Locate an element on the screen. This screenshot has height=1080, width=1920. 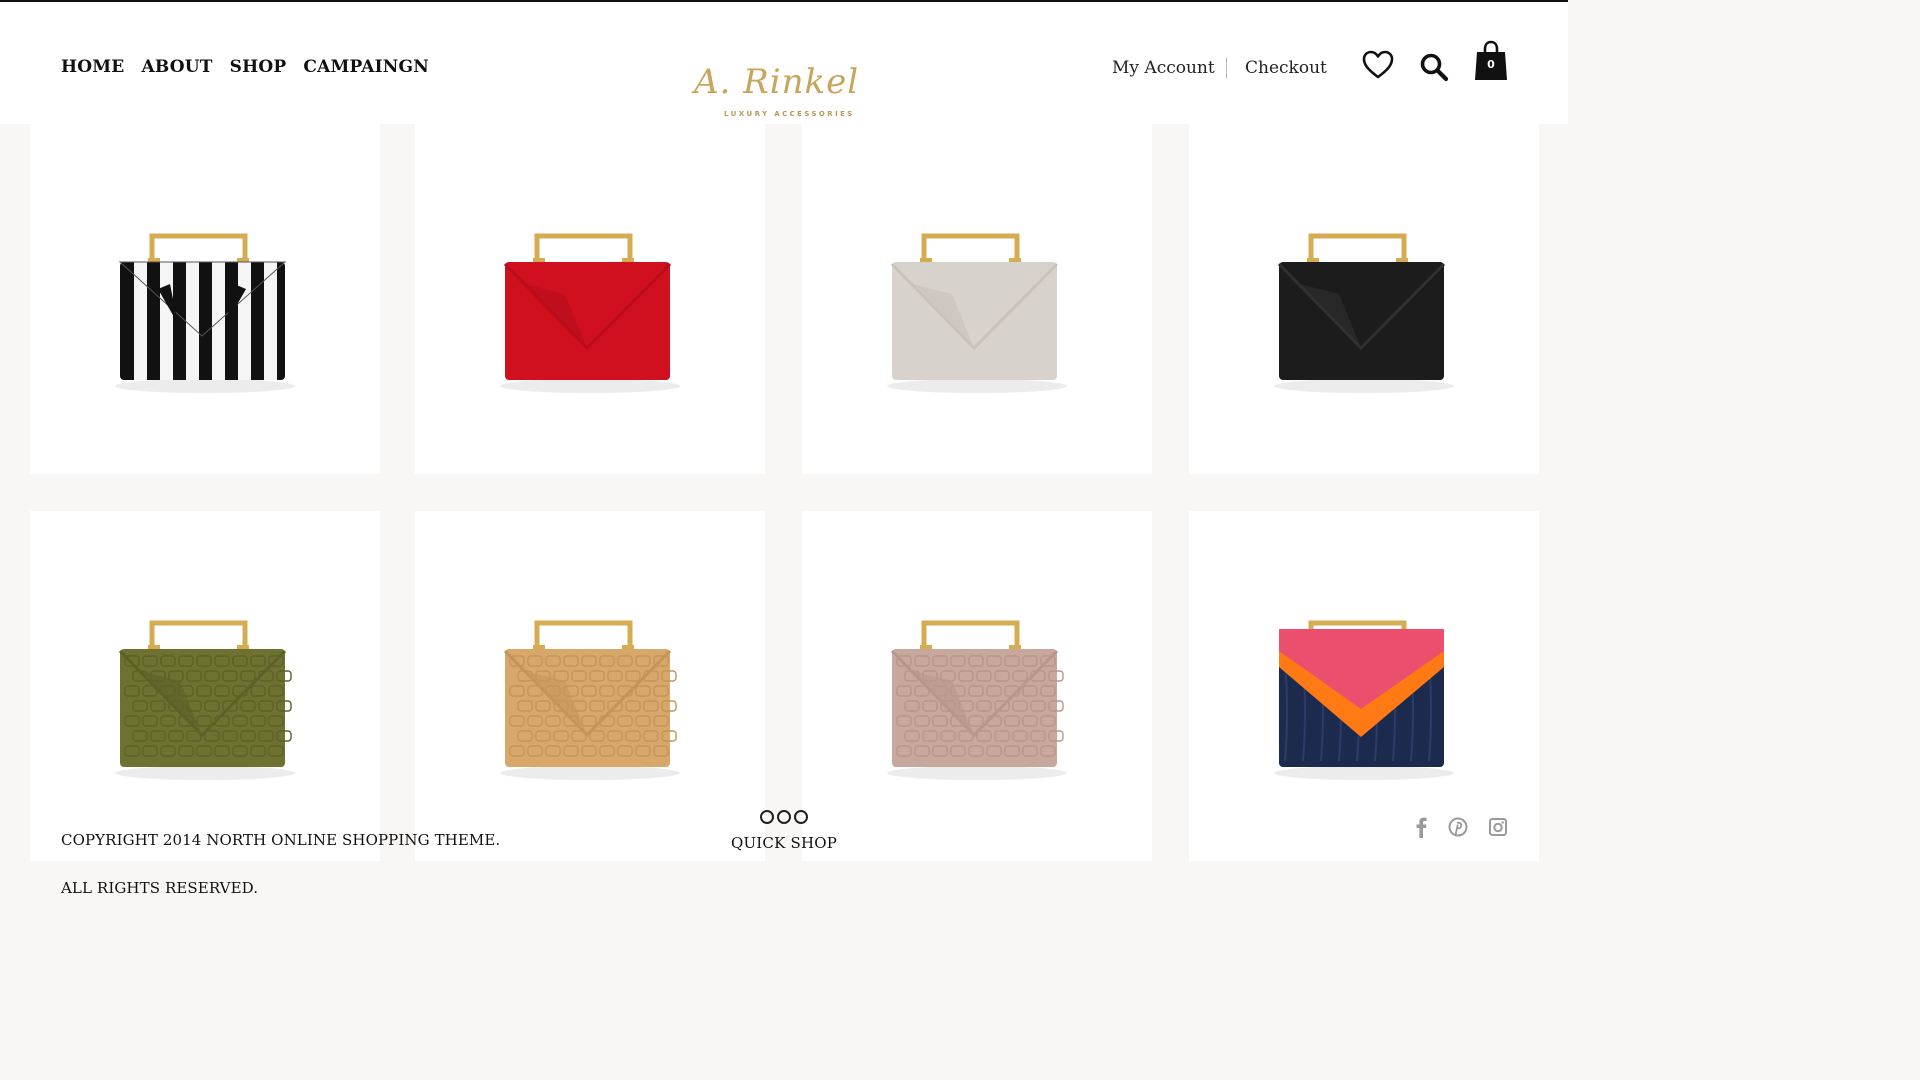
header-divider is located at coordinates (1226, 68).